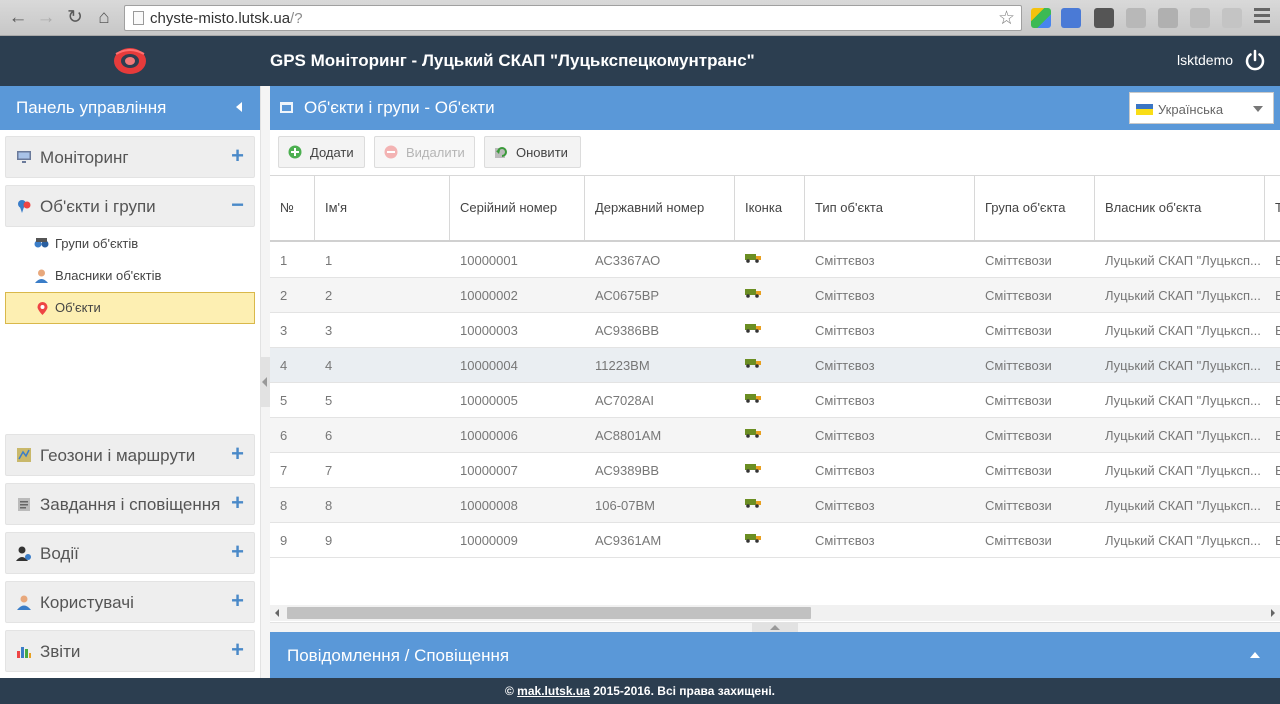 The image size is (1280, 704). What do you see at coordinates (130, 553) in the screenshot?
I see `sidebar-section-drivers: Водії +` at bounding box center [130, 553].